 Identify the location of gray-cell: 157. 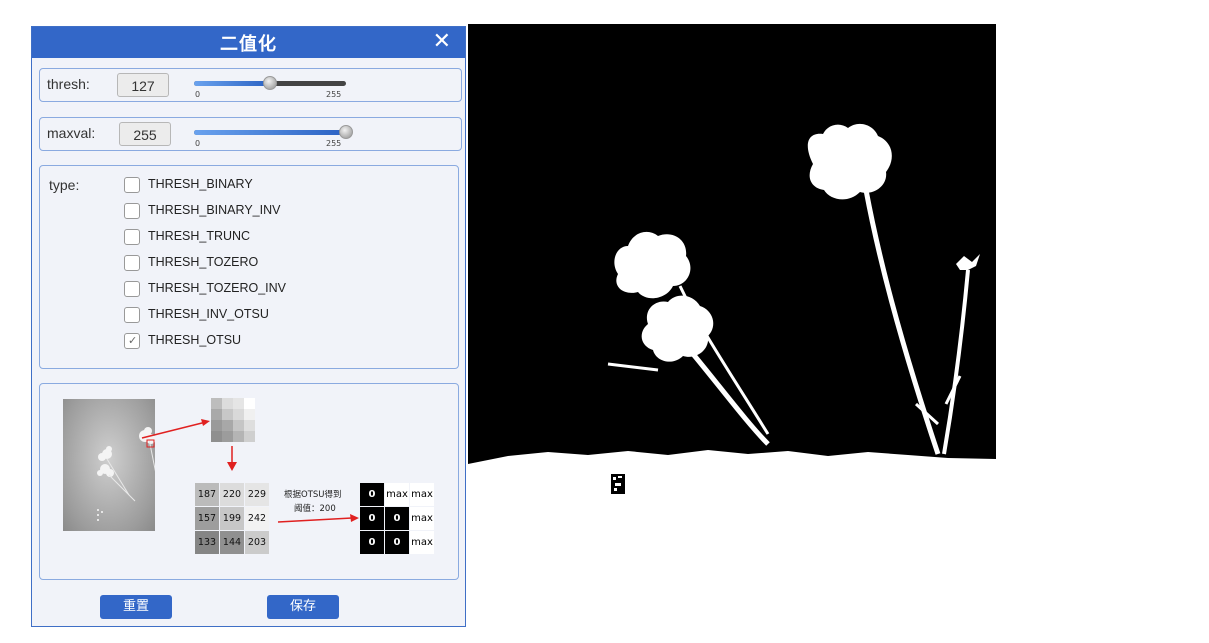
(207, 518).